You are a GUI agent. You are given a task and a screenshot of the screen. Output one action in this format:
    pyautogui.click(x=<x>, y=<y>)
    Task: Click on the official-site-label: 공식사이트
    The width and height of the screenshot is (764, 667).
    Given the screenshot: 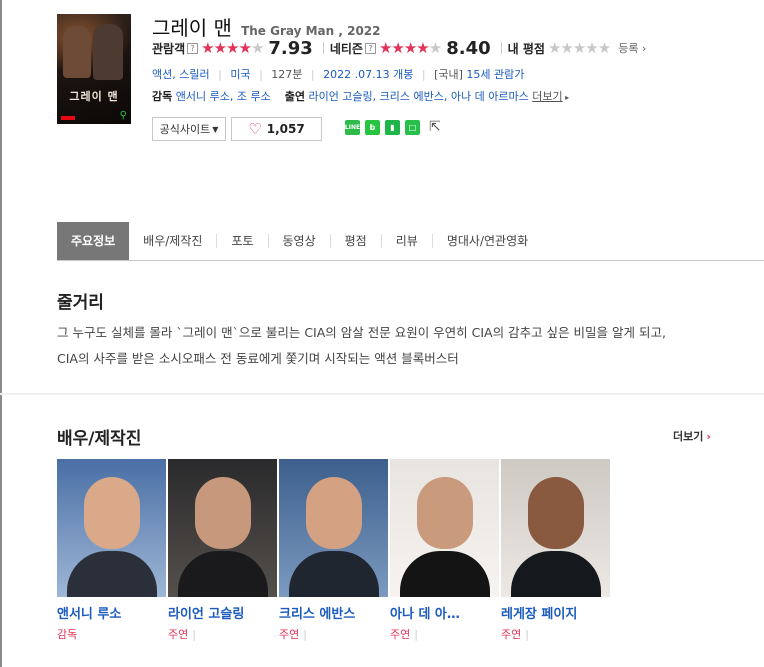 What is the action you would take?
    pyautogui.click(x=185, y=129)
    